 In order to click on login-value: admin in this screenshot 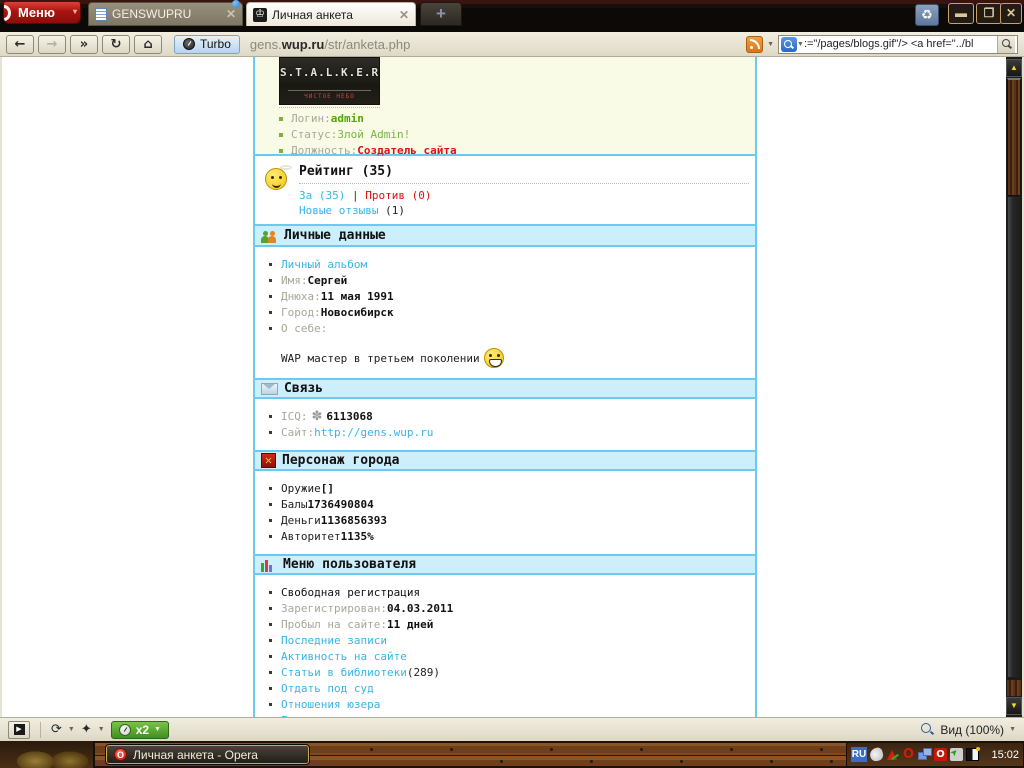, I will do `click(347, 118)`.